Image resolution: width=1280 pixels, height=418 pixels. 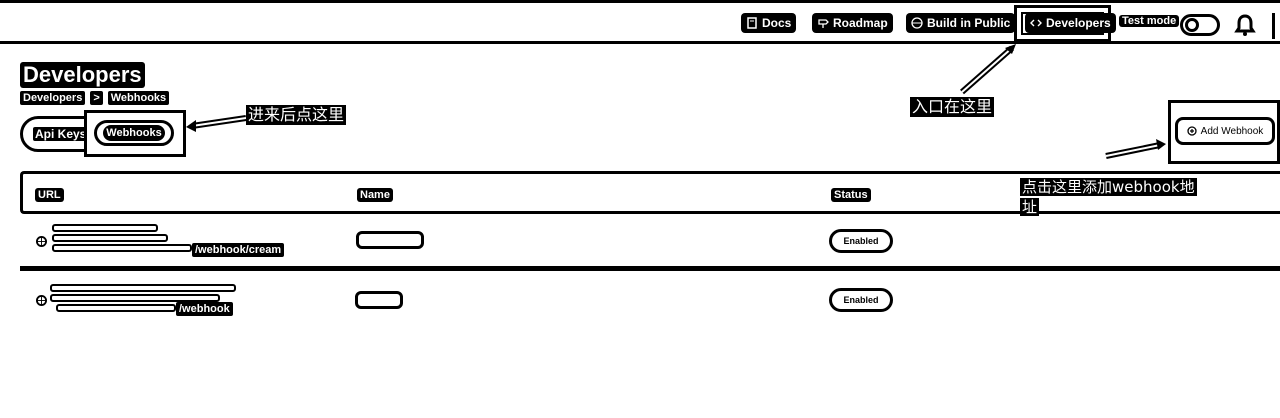 What do you see at coordinates (238, 250) in the screenshot?
I see `url-suffix: /webhook/cream` at bounding box center [238, 250].